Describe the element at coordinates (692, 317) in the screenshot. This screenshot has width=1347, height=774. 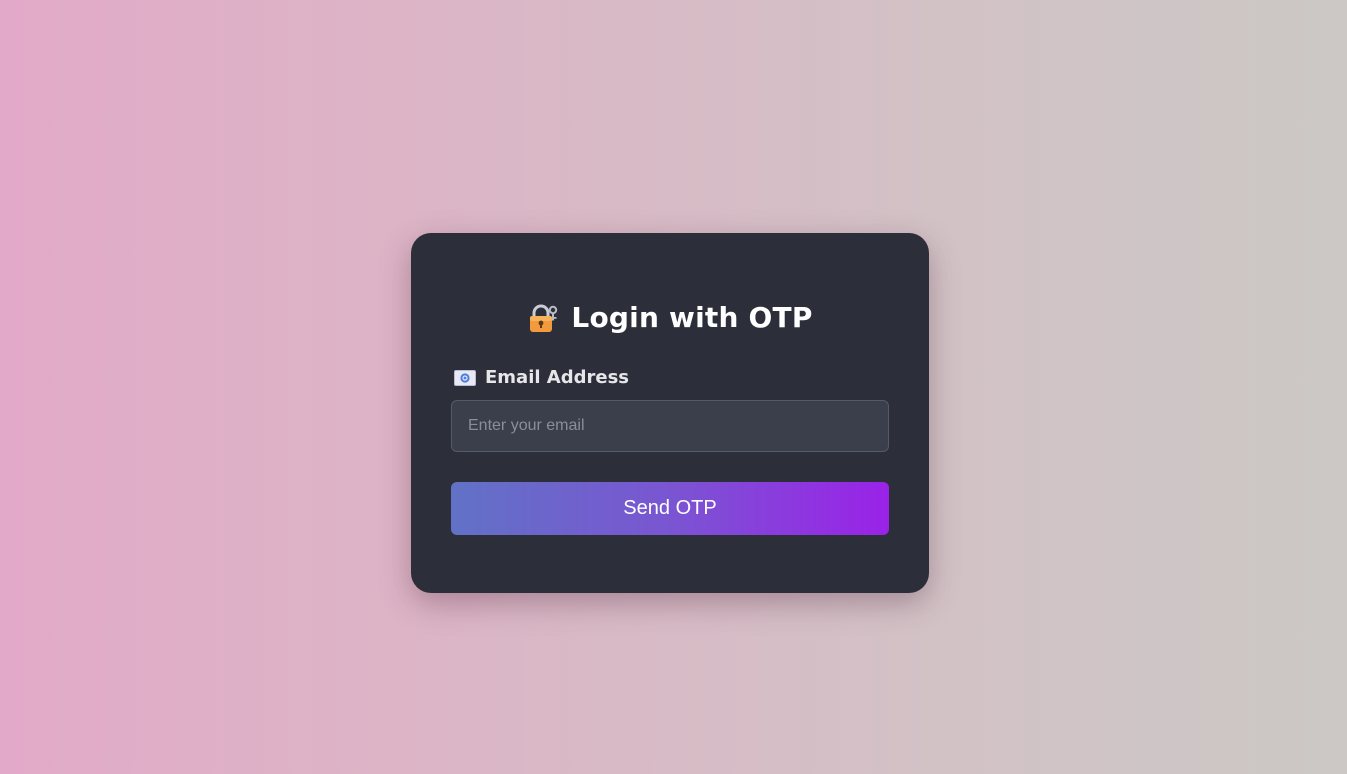
I see `page-title: Login with OTP` at that location.